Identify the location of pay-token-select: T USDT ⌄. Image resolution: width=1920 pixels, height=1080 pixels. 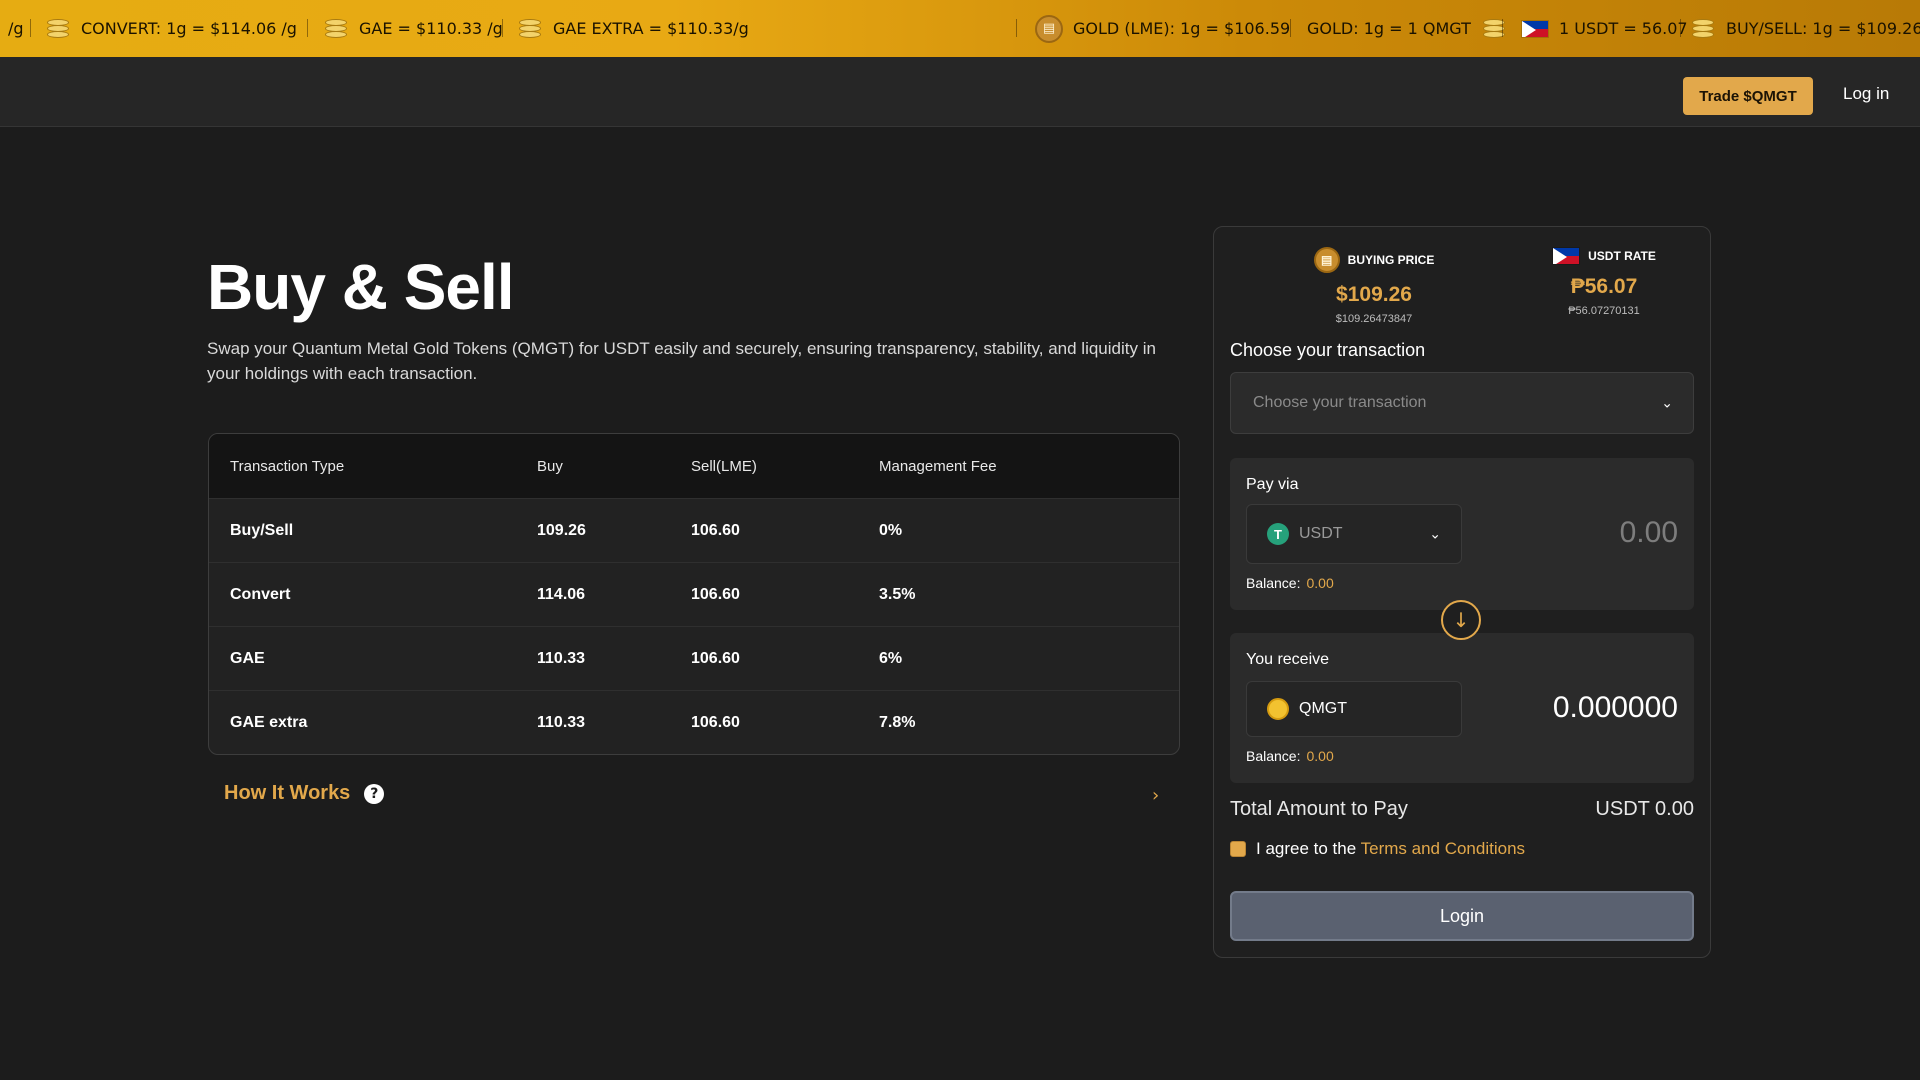
(1354, 534).